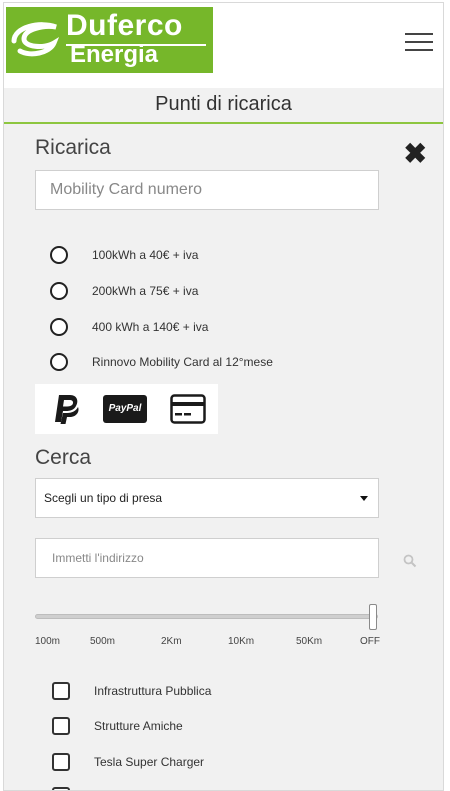 This screenshot has height=791, width=450. What do you see at coordinates (103, 498) in the screenshot?
I see `plug-type-value: Scegli un tipo di presa` at bounding box center [103, 498].